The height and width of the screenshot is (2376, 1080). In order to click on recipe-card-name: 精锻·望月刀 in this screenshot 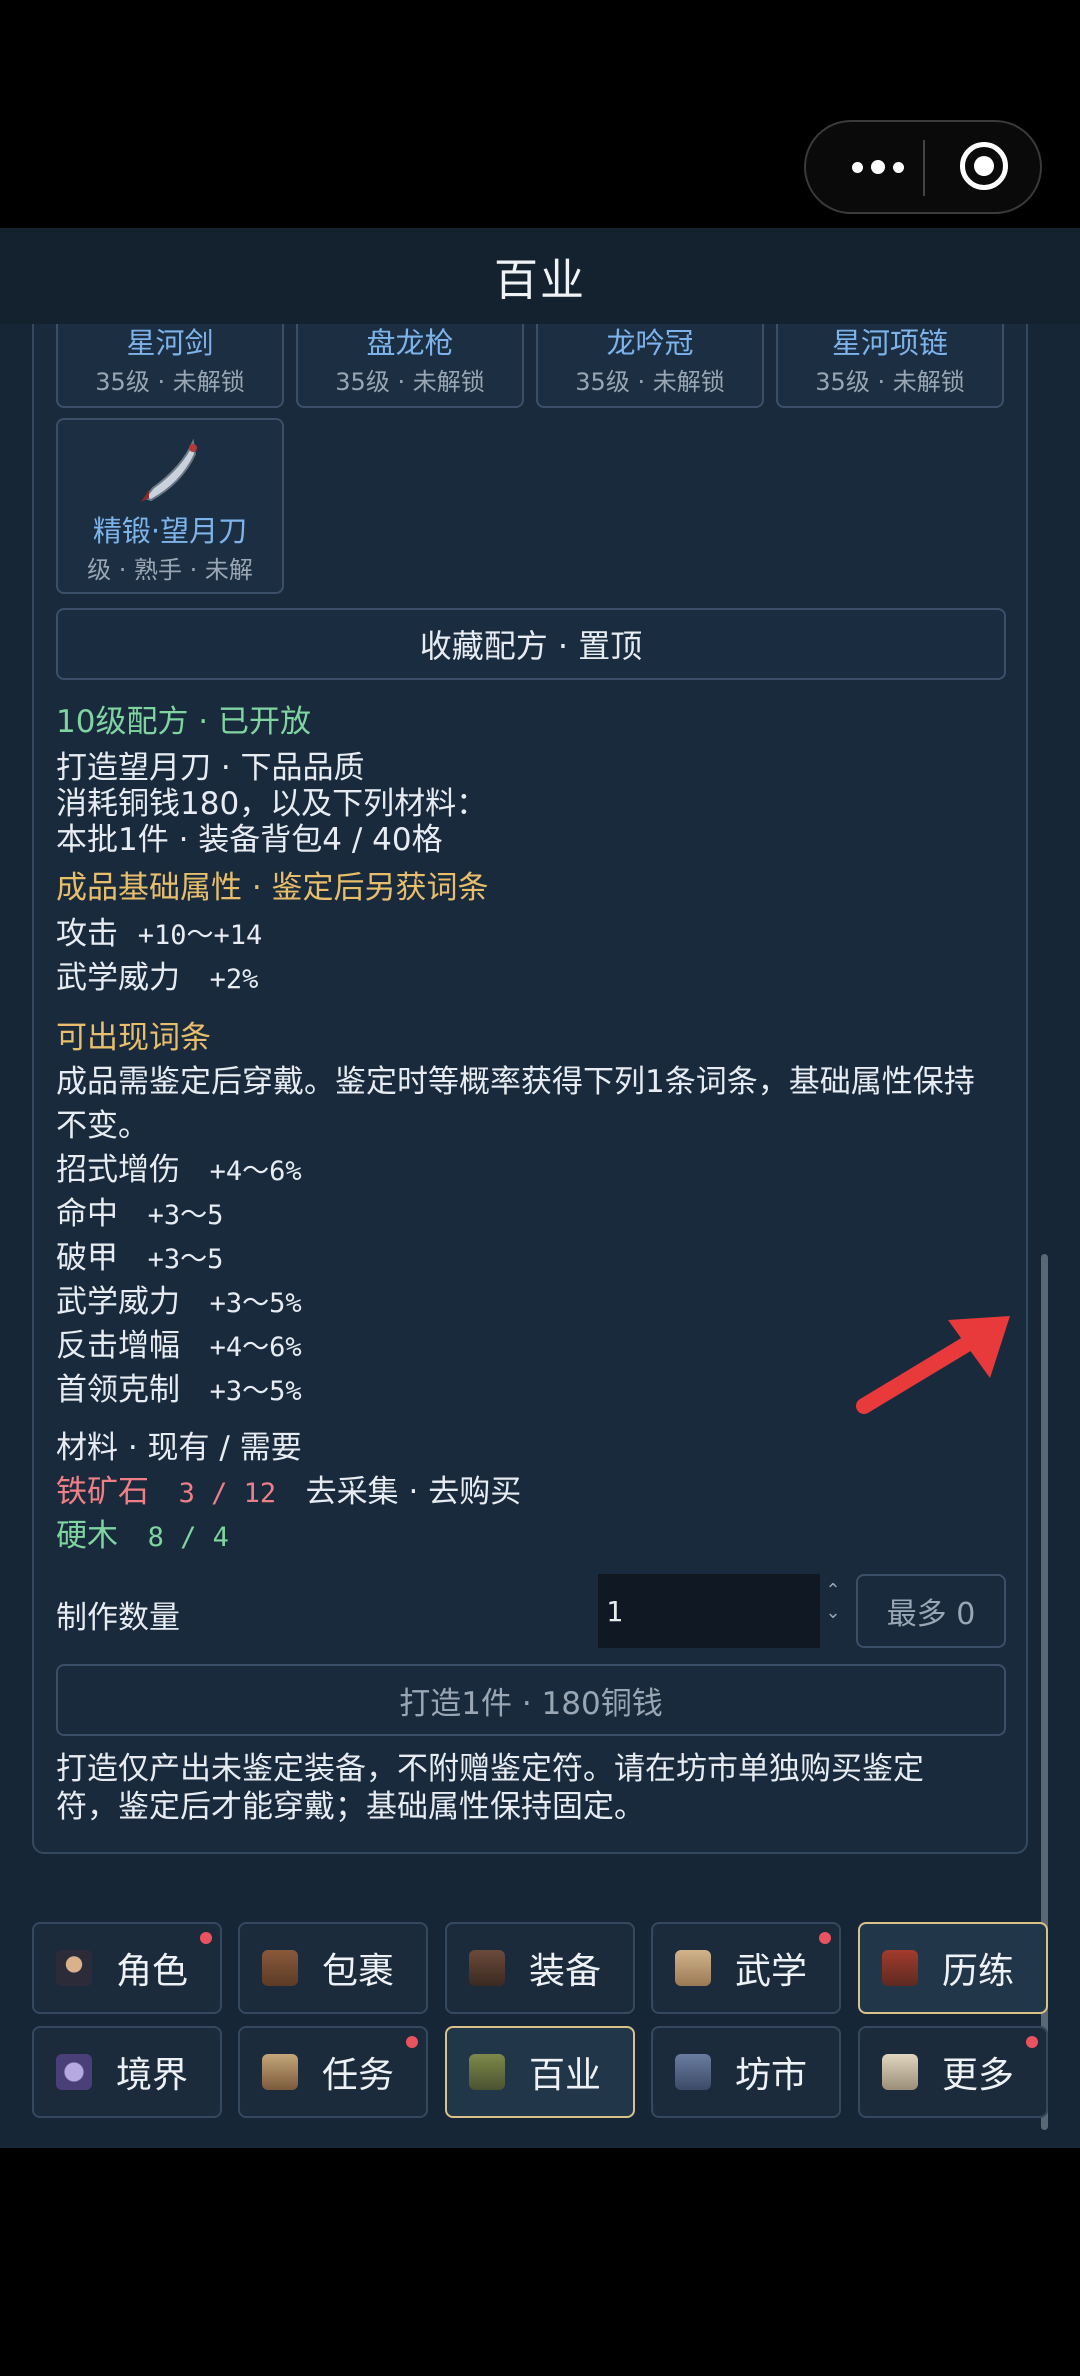, I will do `click(170, 531)`.